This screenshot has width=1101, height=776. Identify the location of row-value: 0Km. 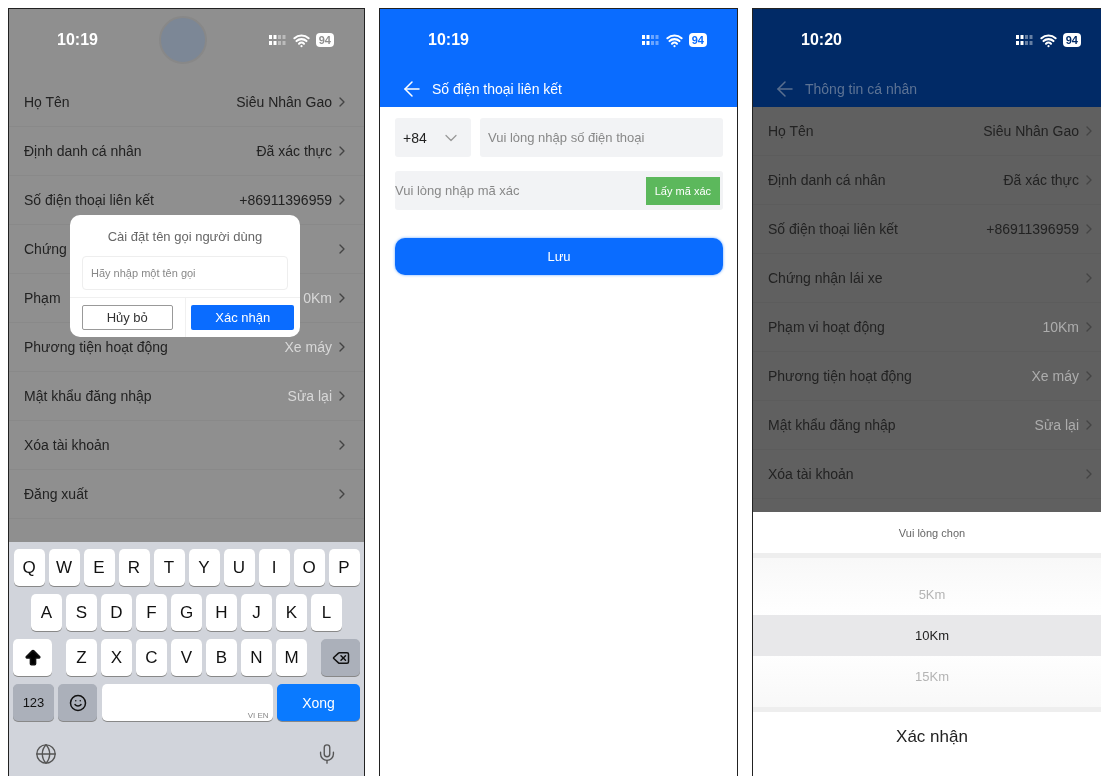
(317, 298).